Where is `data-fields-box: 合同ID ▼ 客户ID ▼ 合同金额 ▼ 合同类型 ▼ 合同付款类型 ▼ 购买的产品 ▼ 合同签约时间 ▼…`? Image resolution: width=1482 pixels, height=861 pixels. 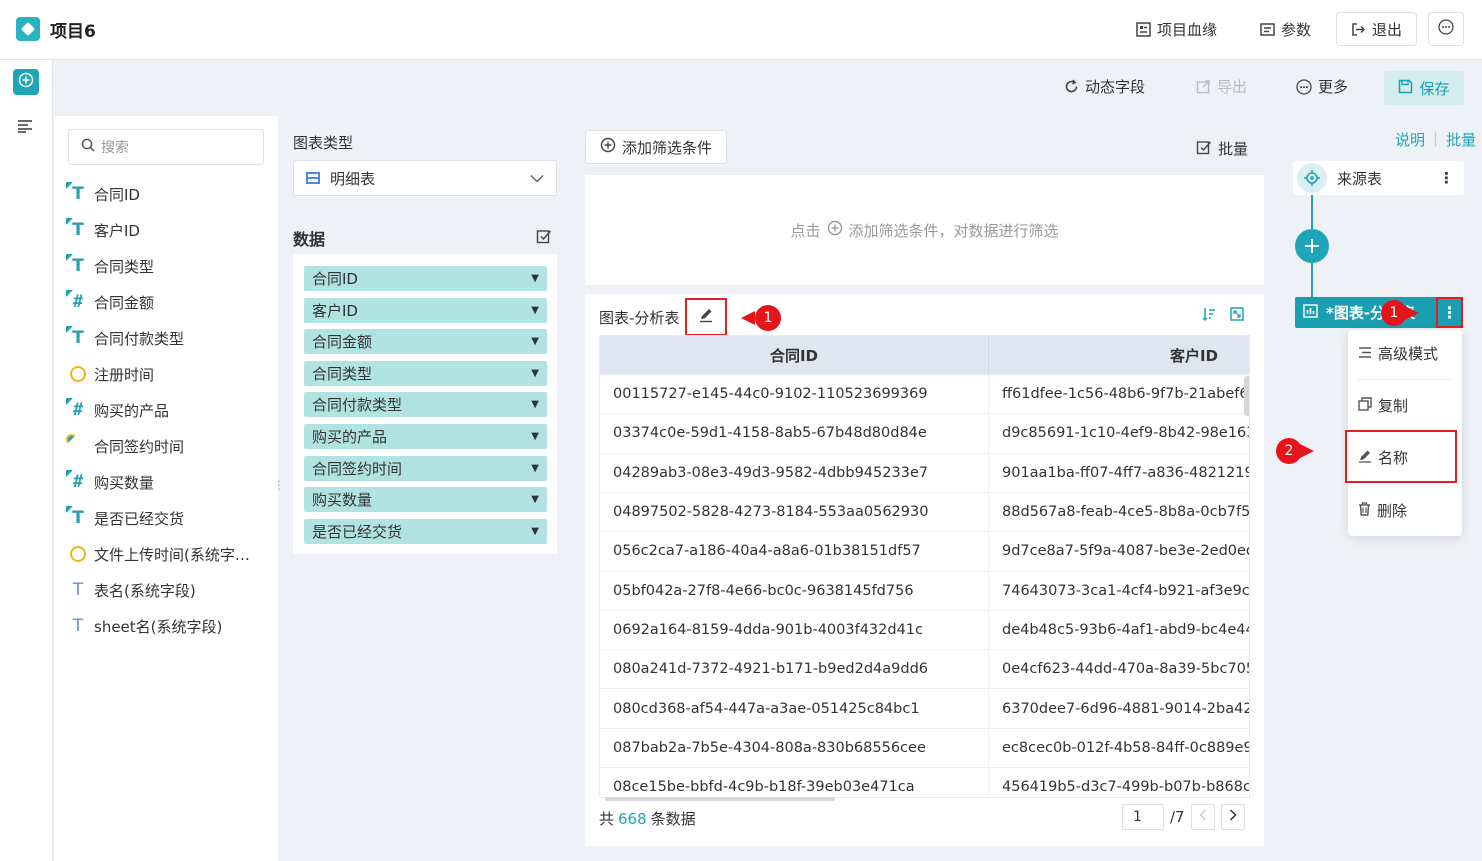 data-fields-box: 合同ID ▼ 客户ID ▼ 合同金额 ▼ 合同类型 ▼ 合同付款类型 ▼ 购买的产品 ▼ 合同签约时间 ▼… is located at coordinates (425, 404).